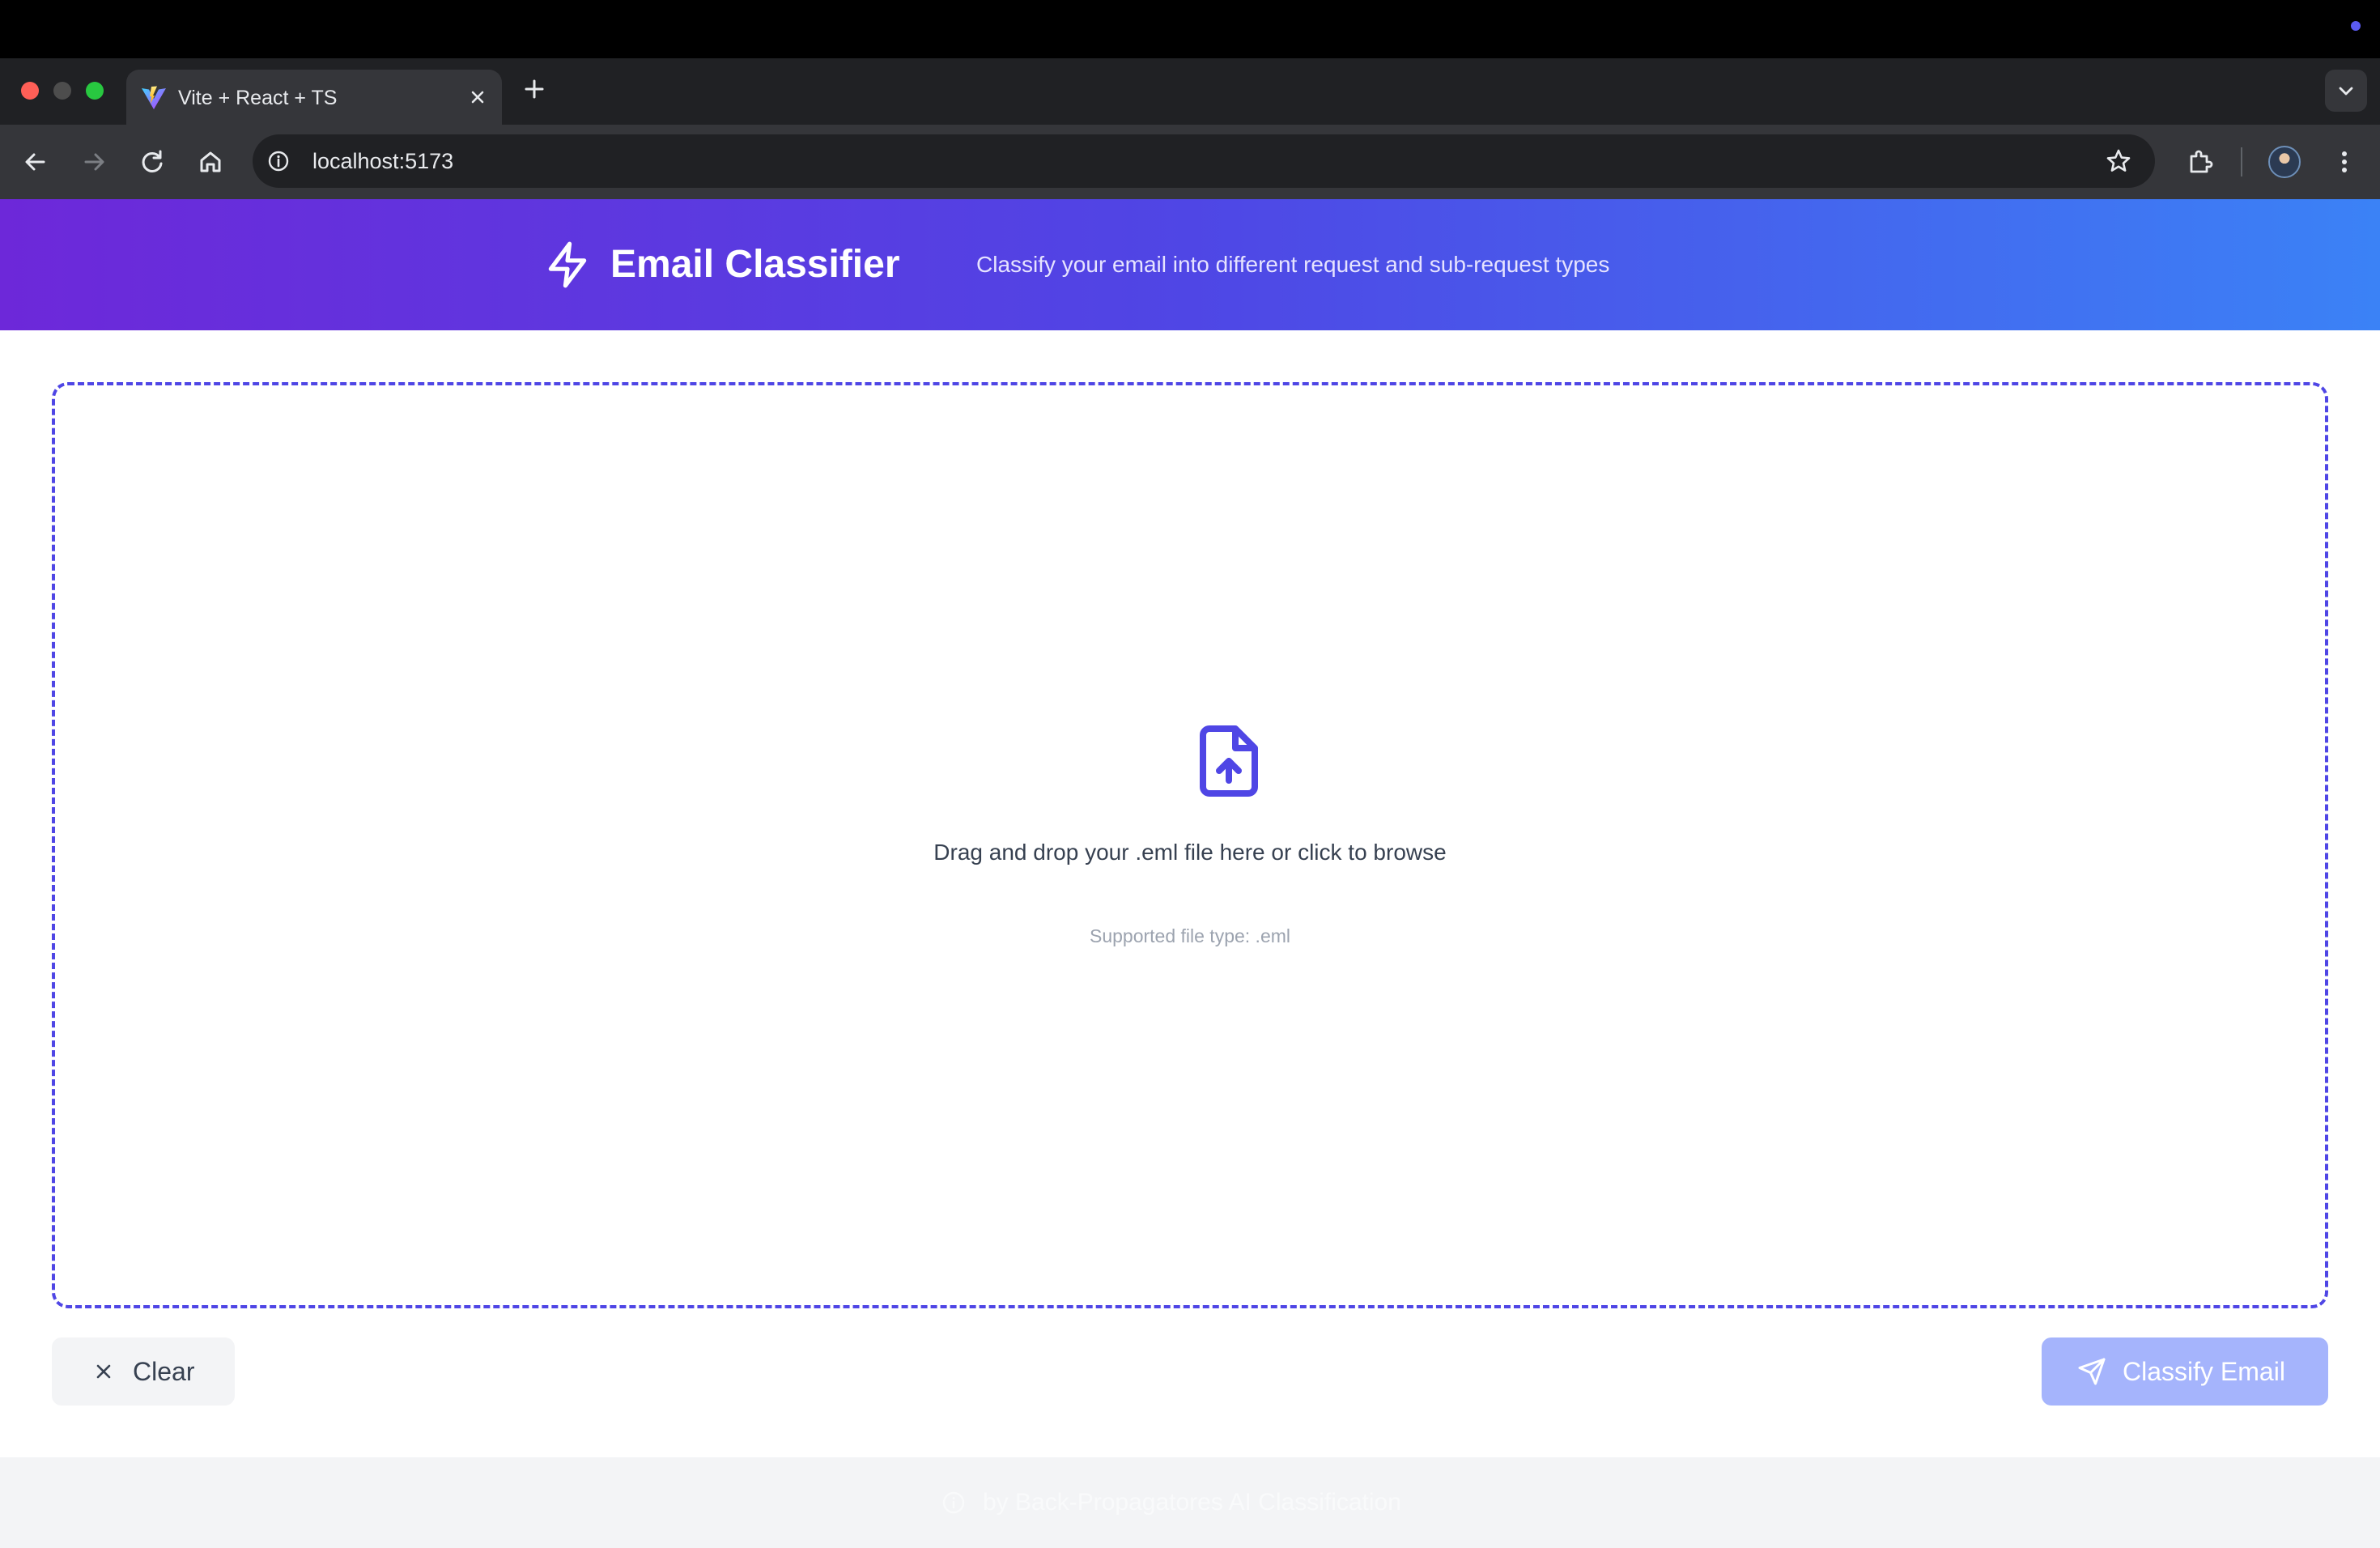 This screenshot has height=1548, width=2380. What do you see at coordinates (1190, 92) in the screenshot?
I see `tab-strip: Vite + React + TS` at bounding box center [1190, 92].